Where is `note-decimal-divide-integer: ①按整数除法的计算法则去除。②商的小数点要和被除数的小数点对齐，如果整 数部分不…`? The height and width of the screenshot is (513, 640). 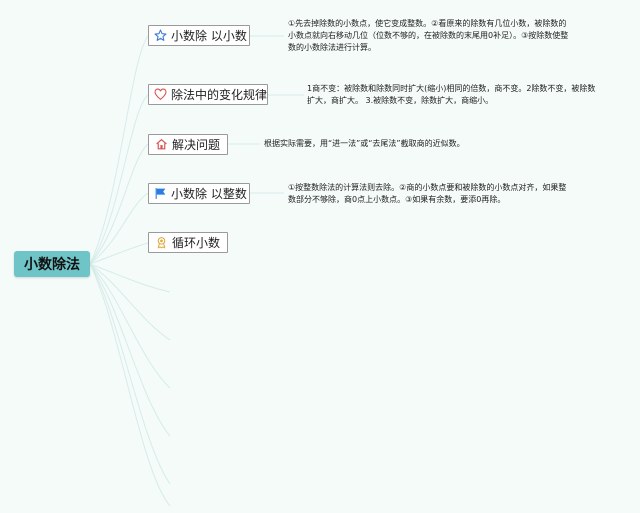
note-decimal-divide-integer: ①按整数除法的计算法则去除。②商的小数点要和被除数的小数点对齐，如果整 数部分不… is located at coordinates (450, 194).